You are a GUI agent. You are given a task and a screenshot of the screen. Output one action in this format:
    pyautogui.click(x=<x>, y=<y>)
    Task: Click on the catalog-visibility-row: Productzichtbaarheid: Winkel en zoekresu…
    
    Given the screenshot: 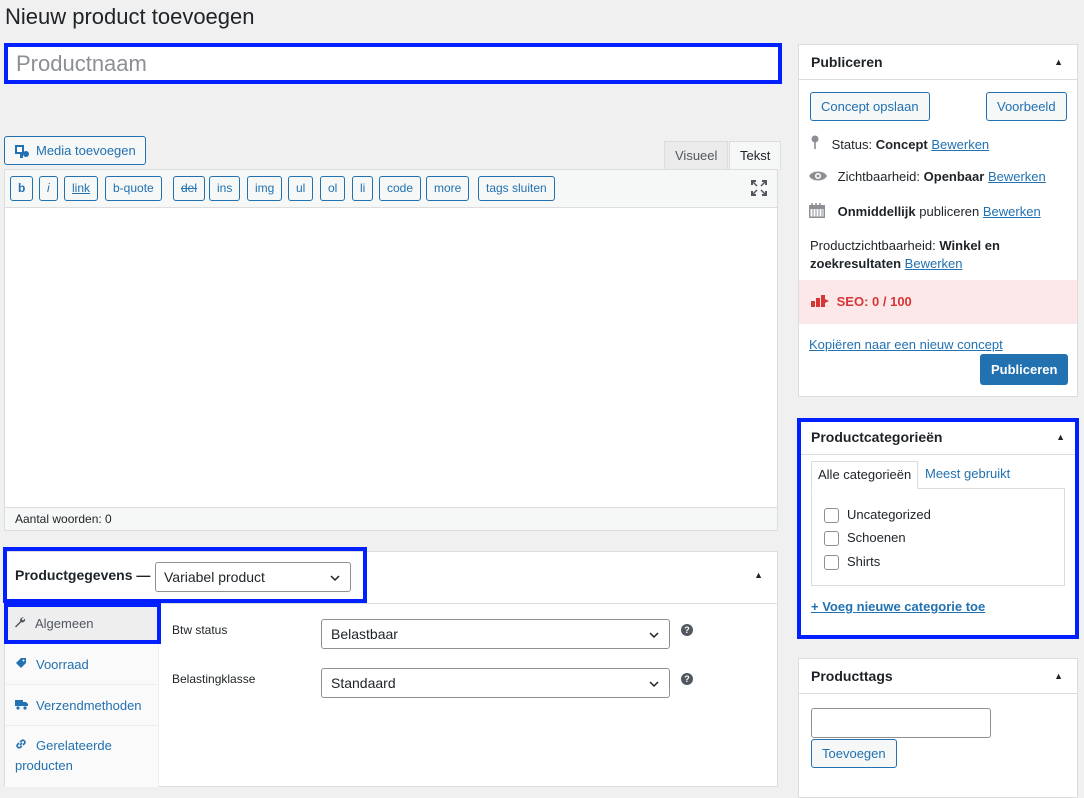 What is the action you would take?
    pyautogui.click(x=940, y=255)
    